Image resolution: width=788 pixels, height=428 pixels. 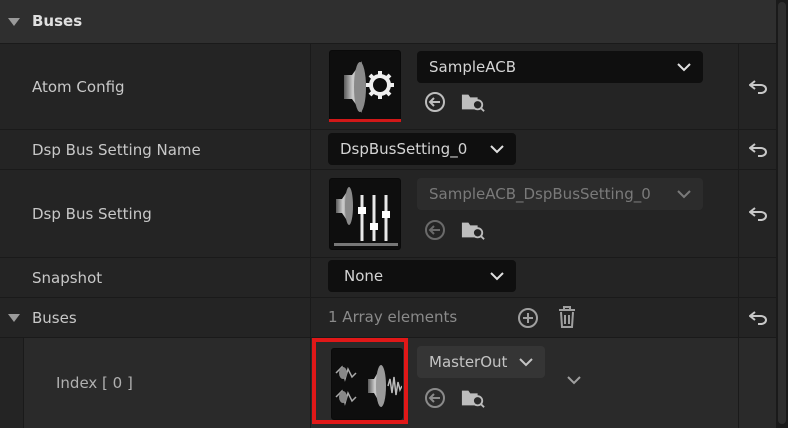 I want to click on row-buses-array: Buses 1 Array elements, so click(x=388, y=318).